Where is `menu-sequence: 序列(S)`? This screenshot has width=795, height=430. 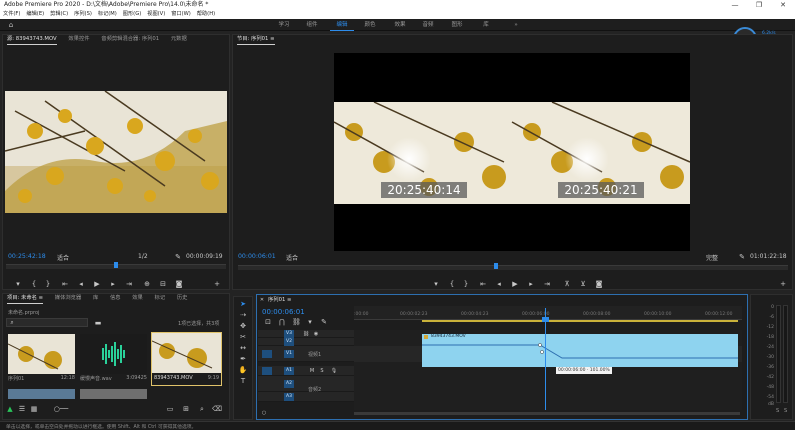 menu-sequence: 序列(S) is located at coordinates (83, 14).